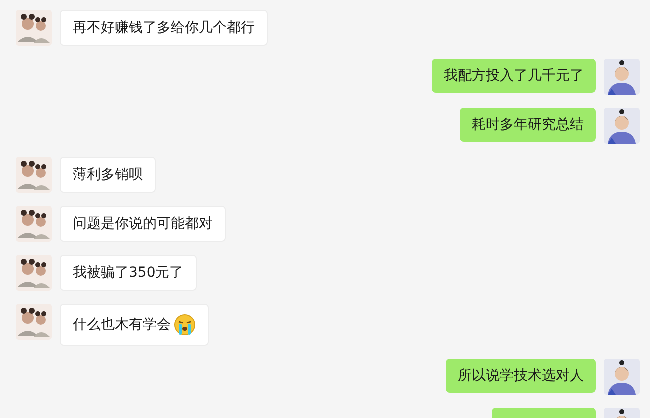 This screenshot has width=650, height=418. I want to click on message-bubble: 问题是你说的可能都对, so click(143, 224).